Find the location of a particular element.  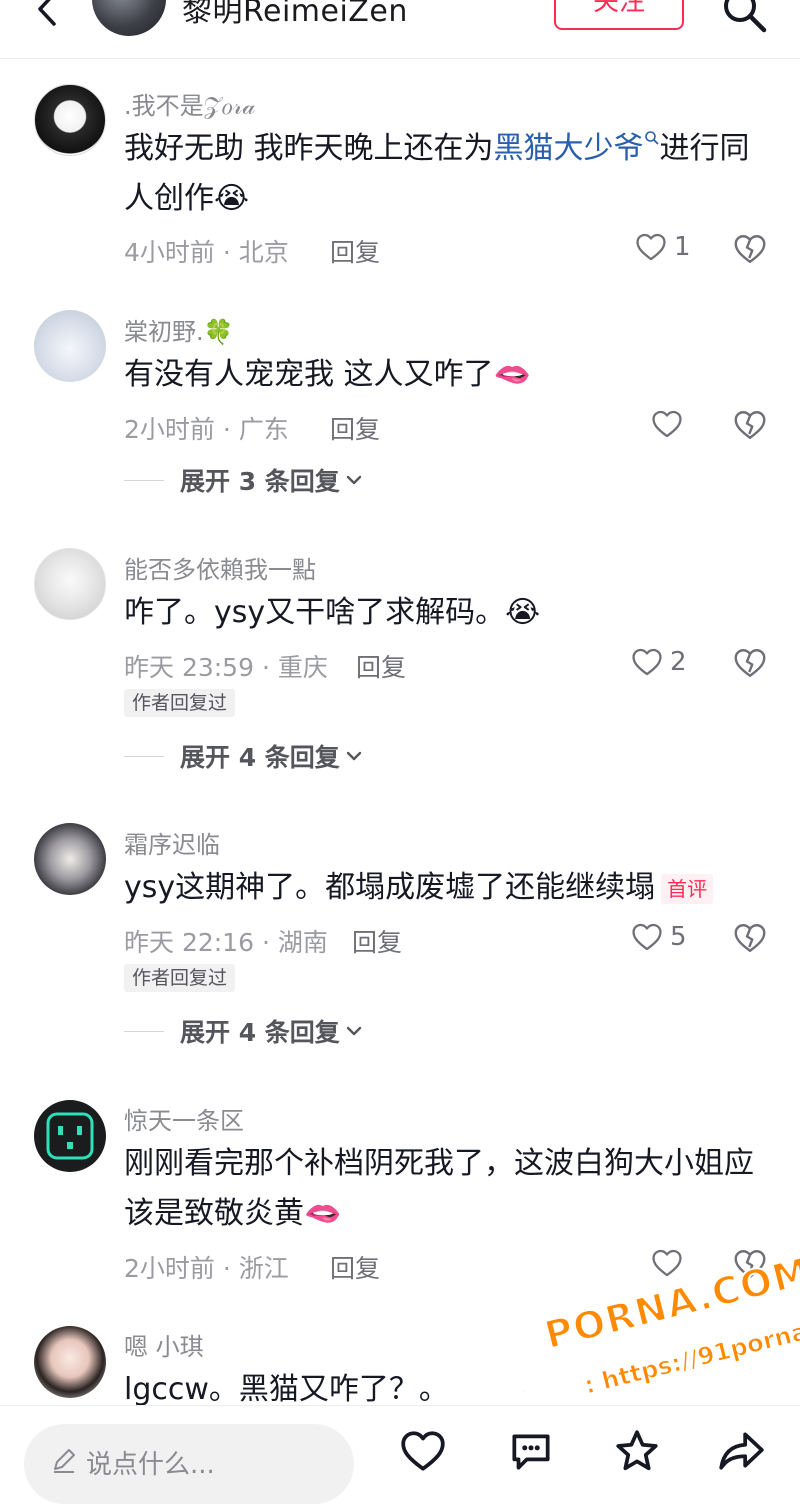

like-count: 5 is located at coordinates (678, 937).